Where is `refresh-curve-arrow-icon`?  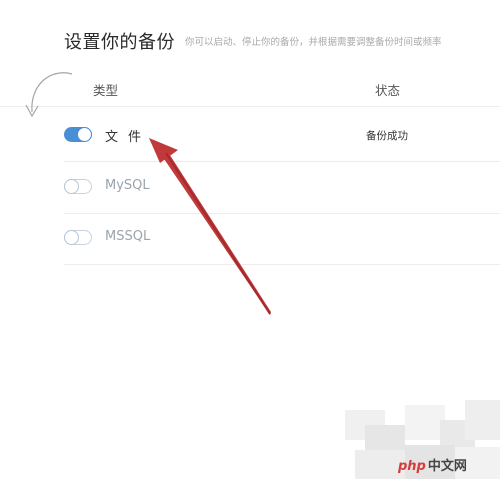
refresh-curve-arrow-icon is located at coordinates (49, 95).